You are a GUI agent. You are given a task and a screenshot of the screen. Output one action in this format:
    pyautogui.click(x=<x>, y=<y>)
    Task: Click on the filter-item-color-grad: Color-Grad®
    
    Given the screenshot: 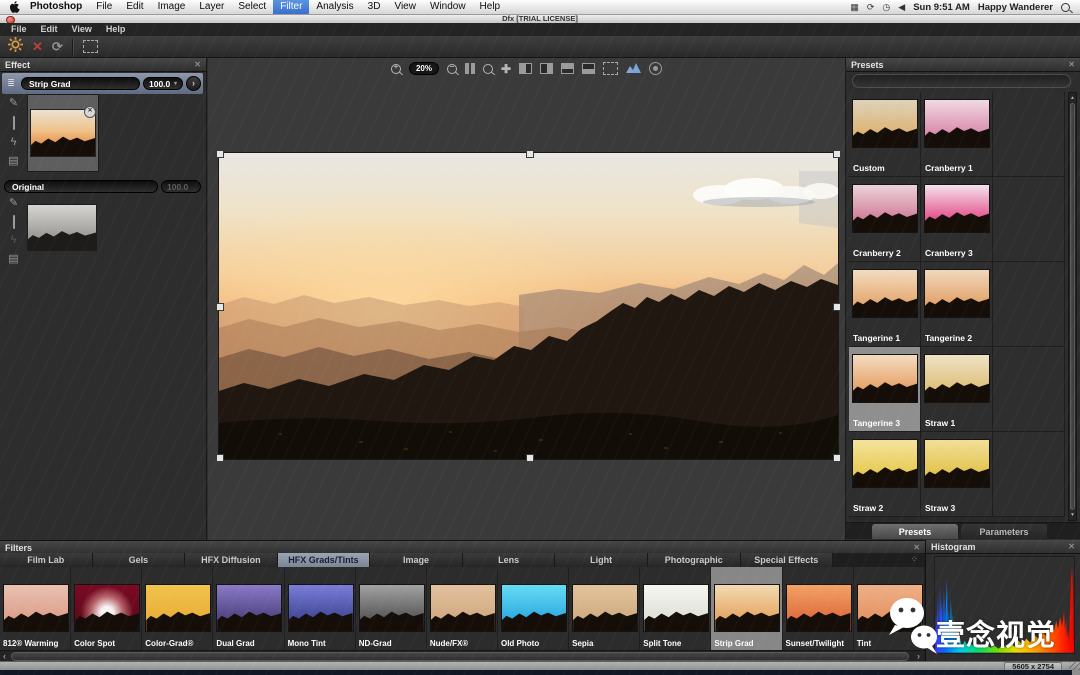 What is the action you would take?
    pyautogui.click(x=178, y=608)
    